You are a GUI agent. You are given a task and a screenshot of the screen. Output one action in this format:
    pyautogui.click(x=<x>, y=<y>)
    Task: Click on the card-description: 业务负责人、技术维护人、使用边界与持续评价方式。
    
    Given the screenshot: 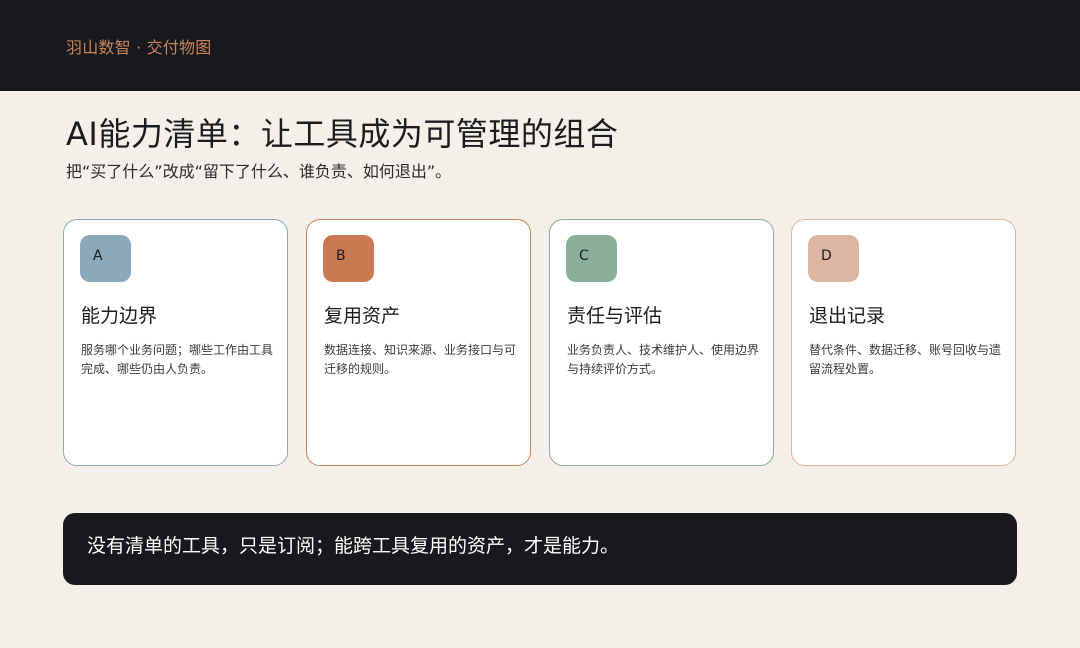 What is the action you would take?
    pyautogui.click(x=663, y=359)
    